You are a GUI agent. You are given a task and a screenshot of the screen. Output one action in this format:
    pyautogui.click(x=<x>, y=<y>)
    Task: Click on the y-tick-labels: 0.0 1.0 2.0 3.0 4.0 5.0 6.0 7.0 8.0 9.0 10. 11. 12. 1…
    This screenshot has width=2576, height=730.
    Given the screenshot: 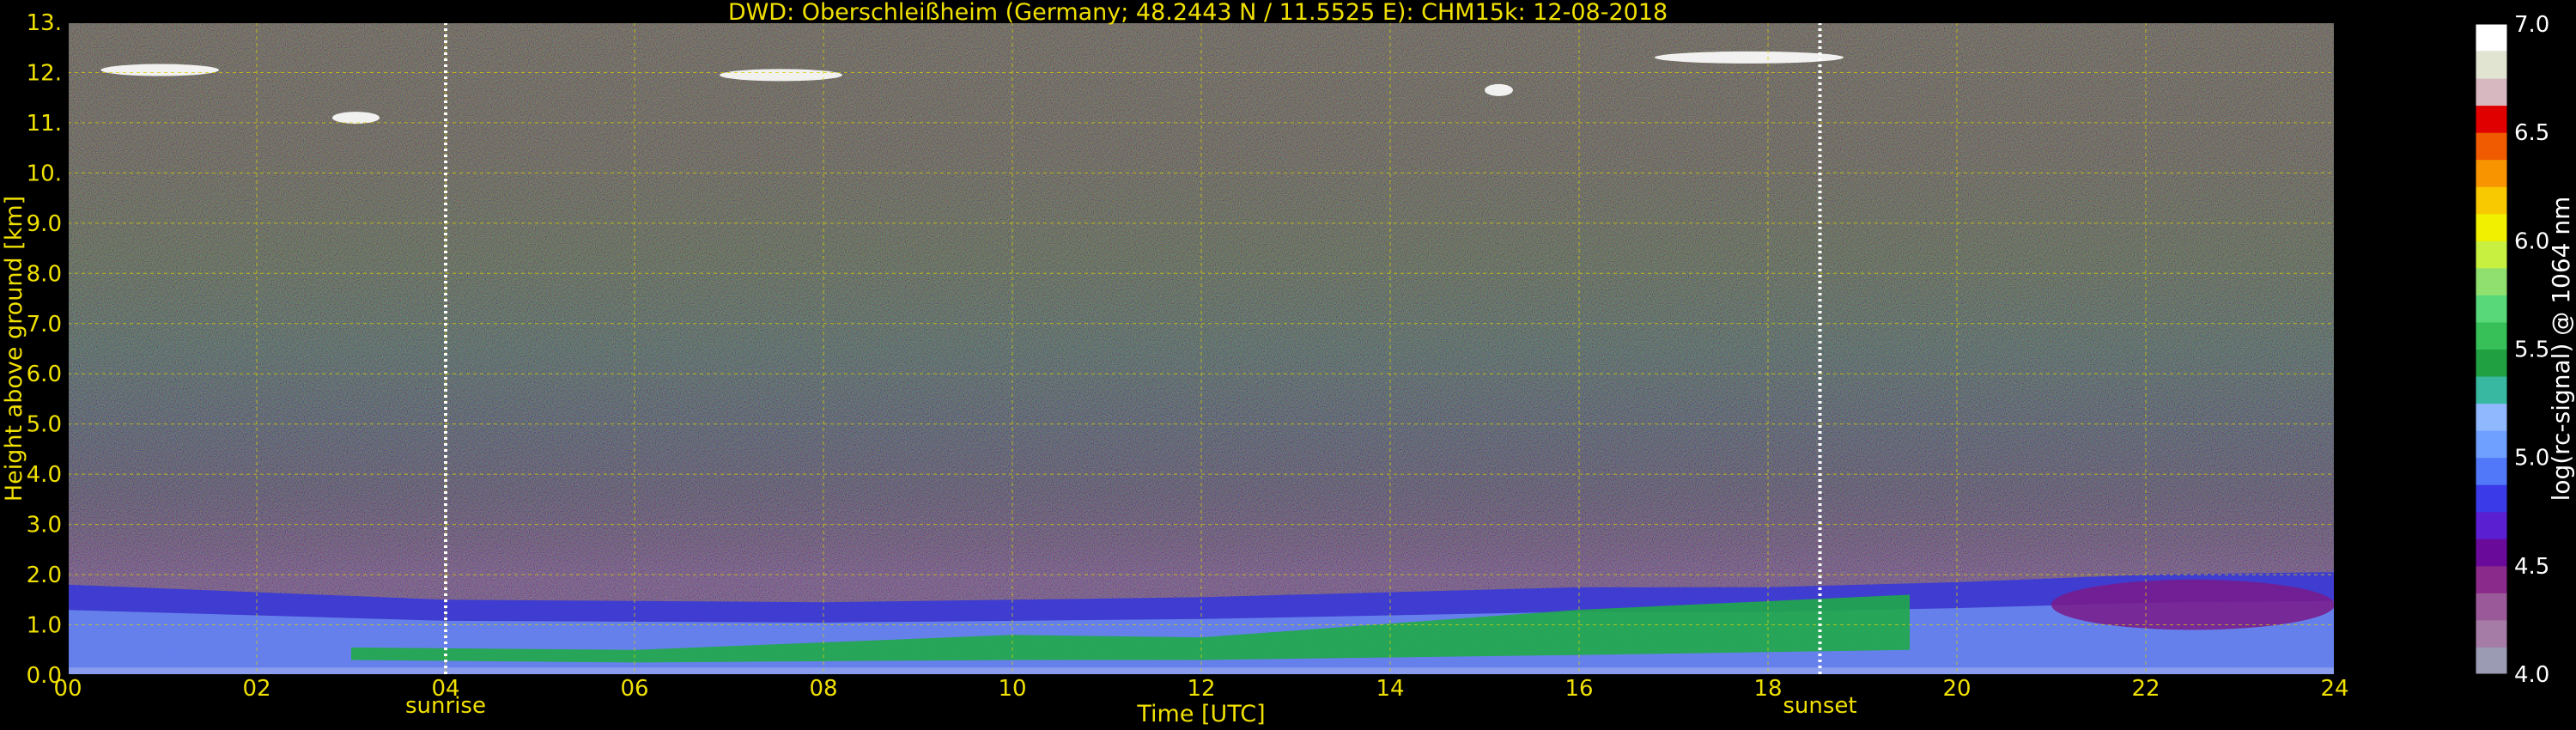 What is the action you would take?
    pyautogui.click(x=44, y=349)
    